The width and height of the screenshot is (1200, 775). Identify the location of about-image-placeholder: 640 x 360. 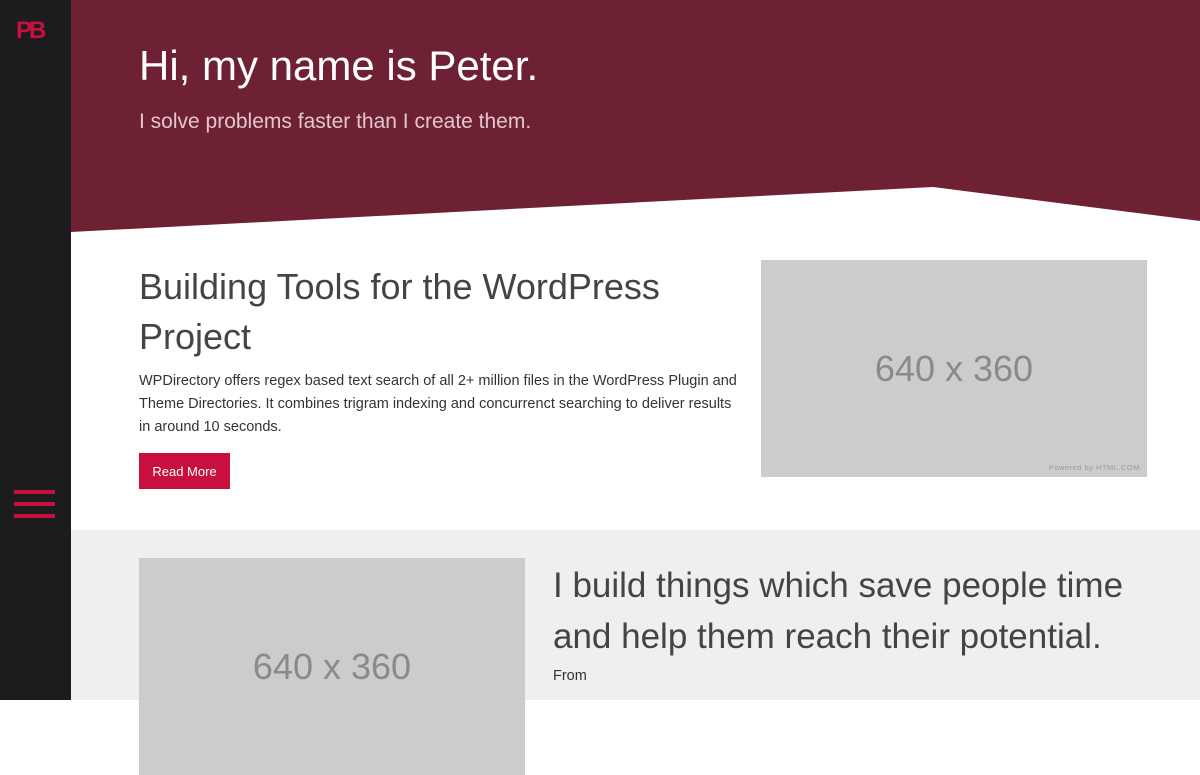
(332, 666).